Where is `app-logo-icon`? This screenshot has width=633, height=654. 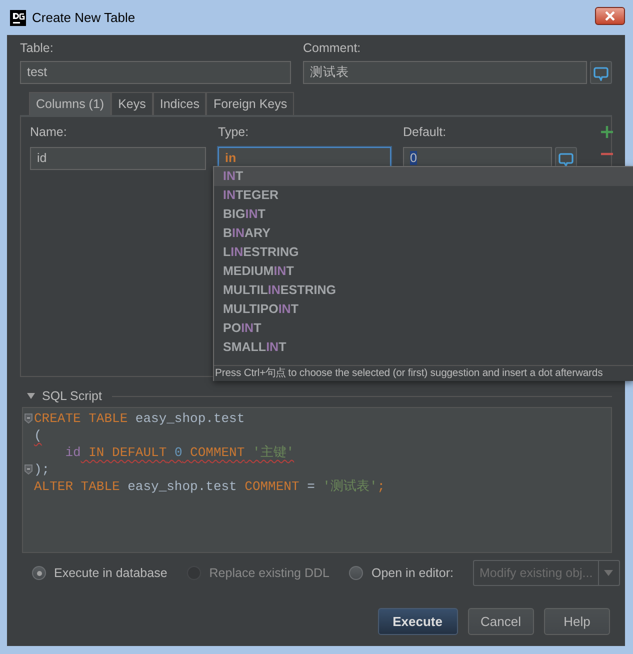 app-logo-icon is located at coordinates (18, 18).